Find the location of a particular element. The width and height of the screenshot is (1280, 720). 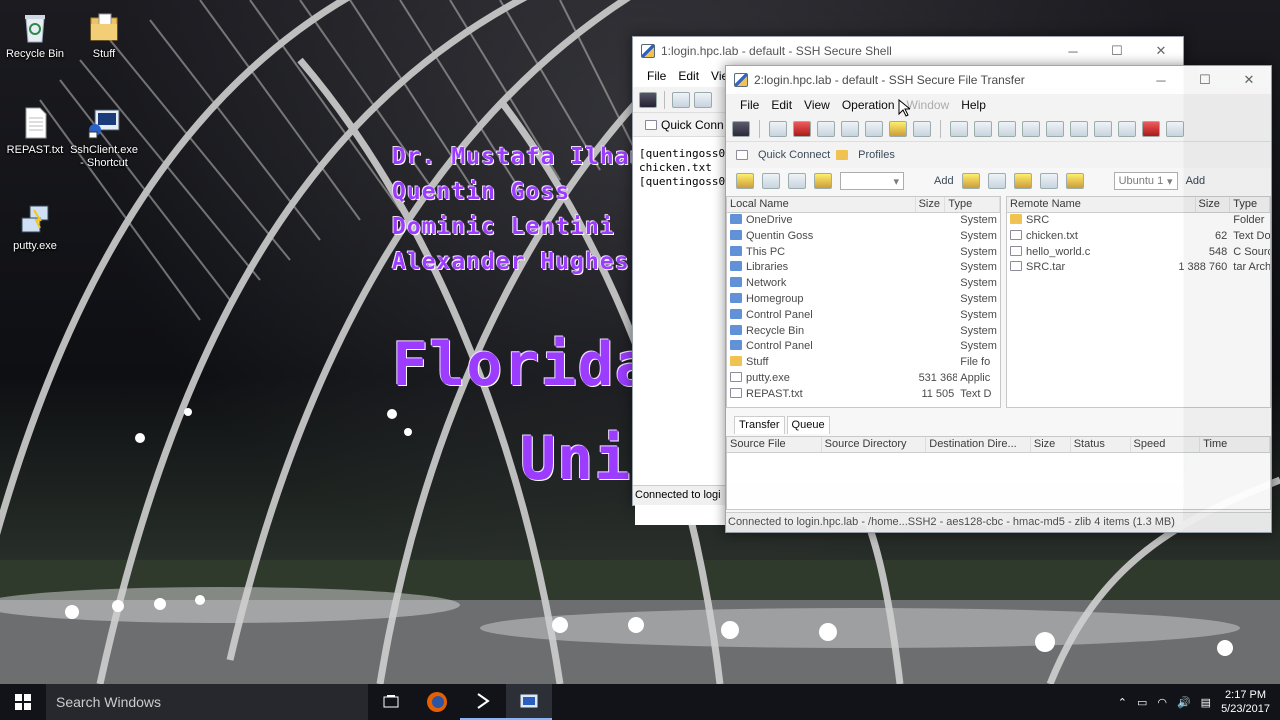

remote-refresh-icon is located at coordinates (1048, 181).